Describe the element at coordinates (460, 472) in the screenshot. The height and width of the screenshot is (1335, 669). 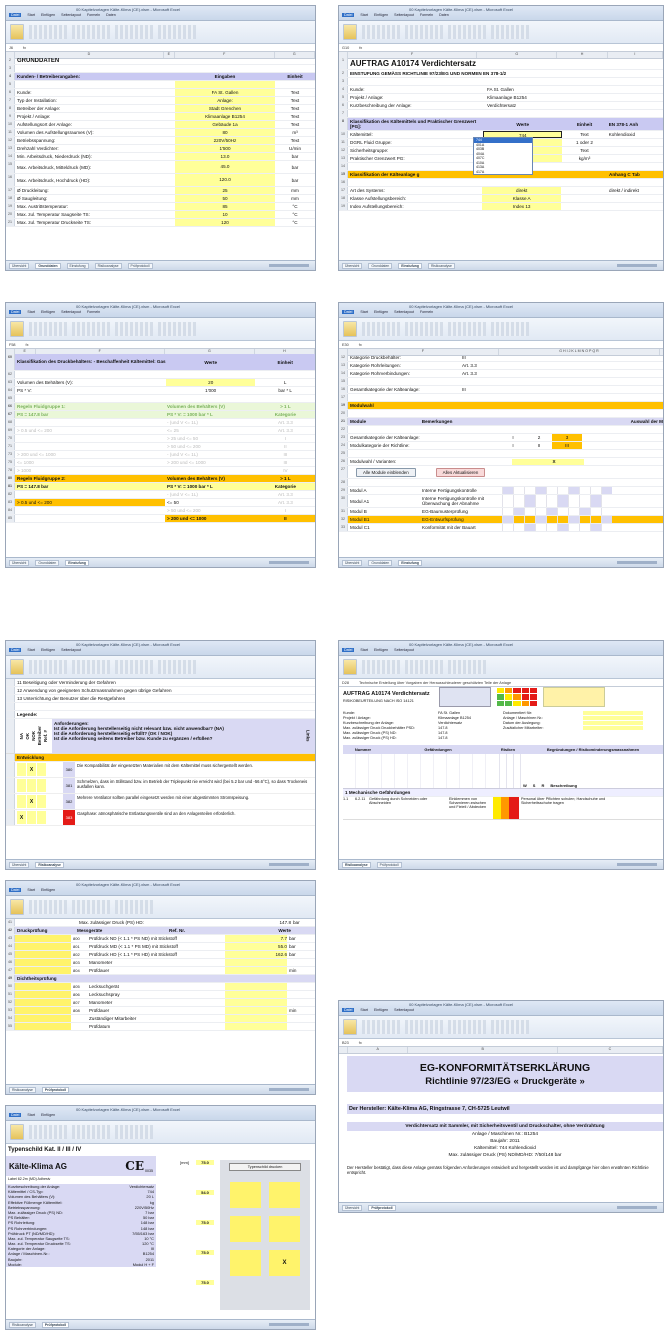
I see `update-all-button: Alles Aktualisieren` at that location.